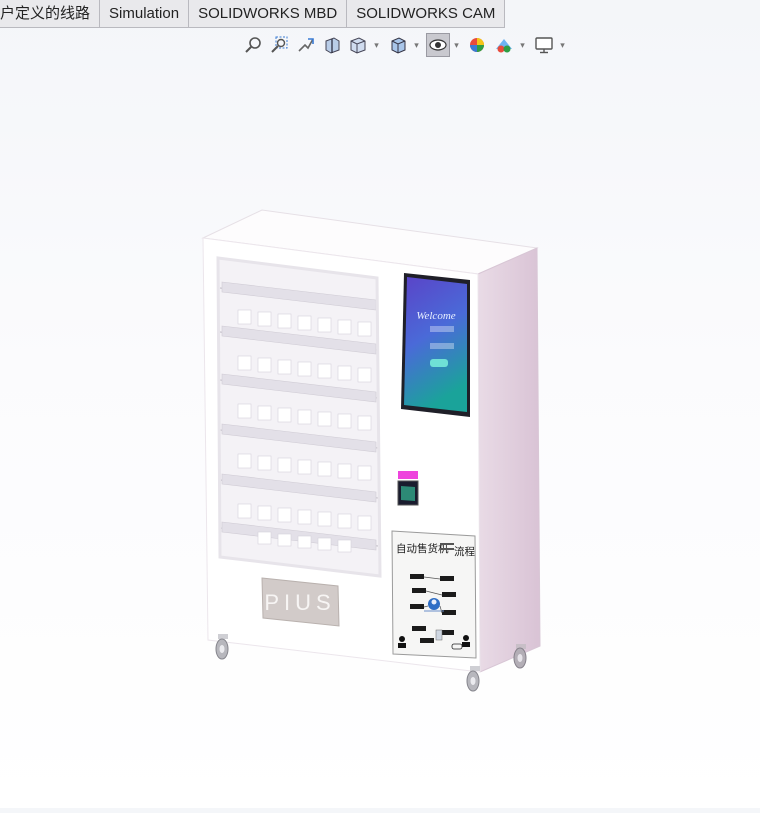  Describe the element at coordinates (408, 488) in the screenshot. I see `payment-module` at that location.